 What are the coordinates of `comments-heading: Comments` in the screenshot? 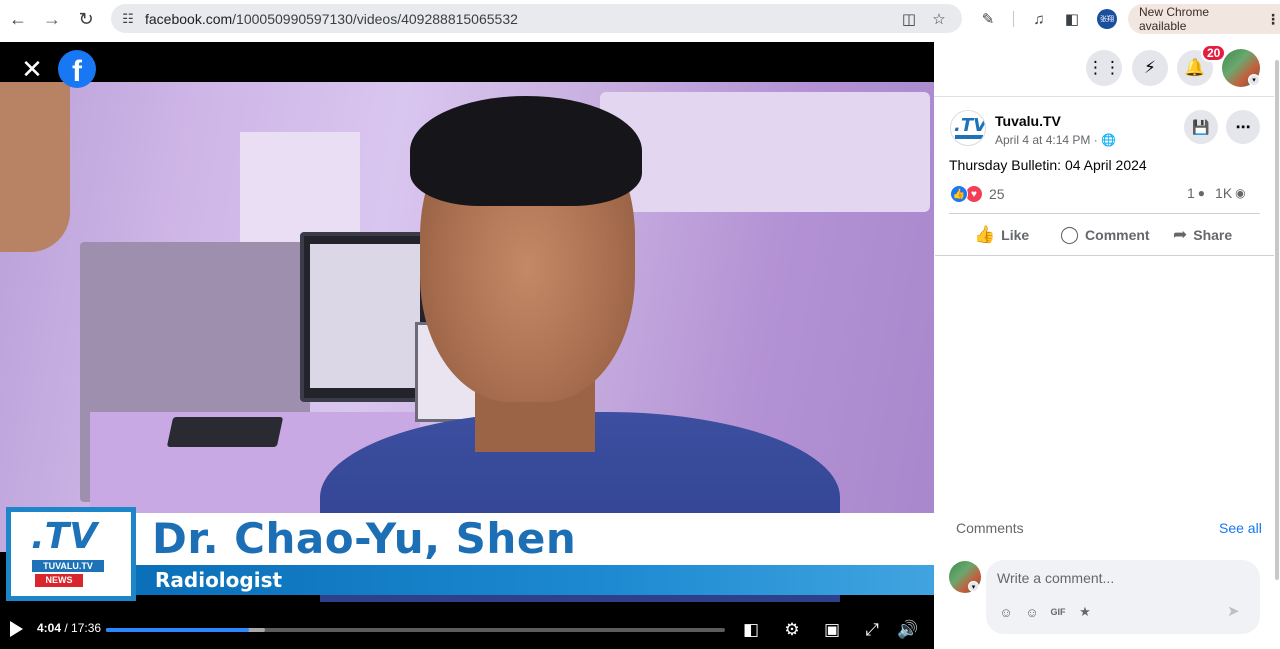 It's located at (990, 528).